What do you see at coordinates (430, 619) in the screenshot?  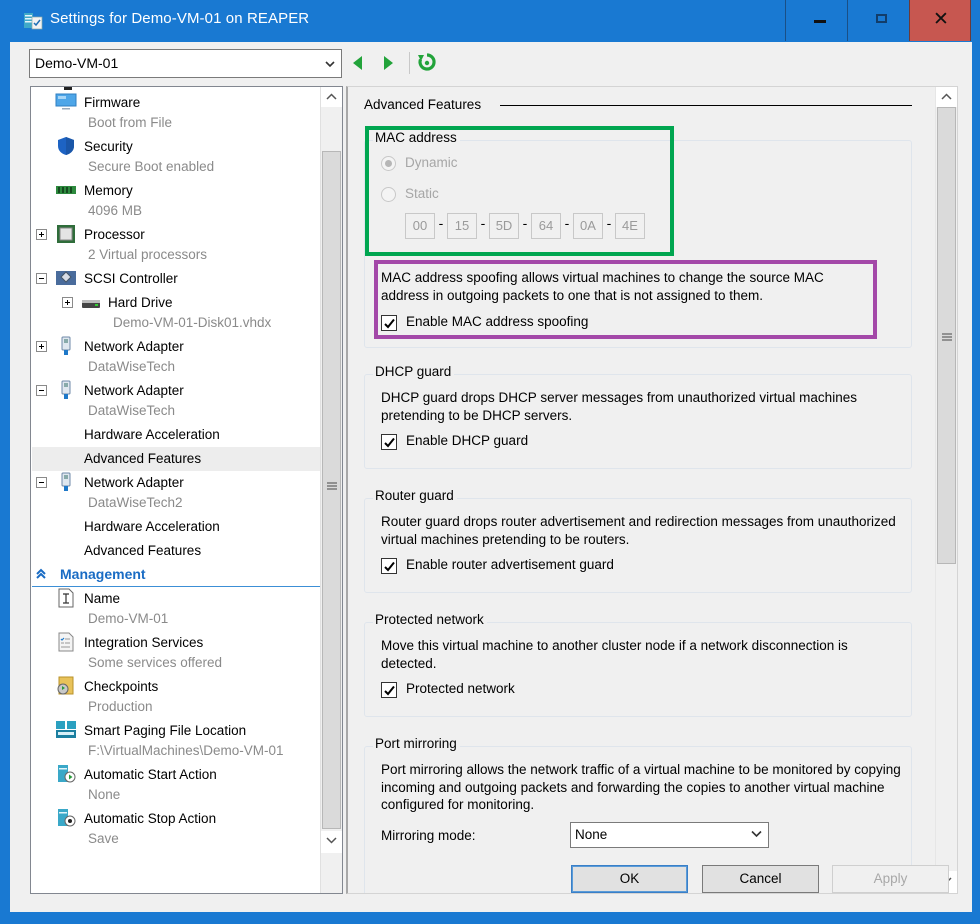 I see `protected-network-legend: Protected network` at bounding box center [430, 619].